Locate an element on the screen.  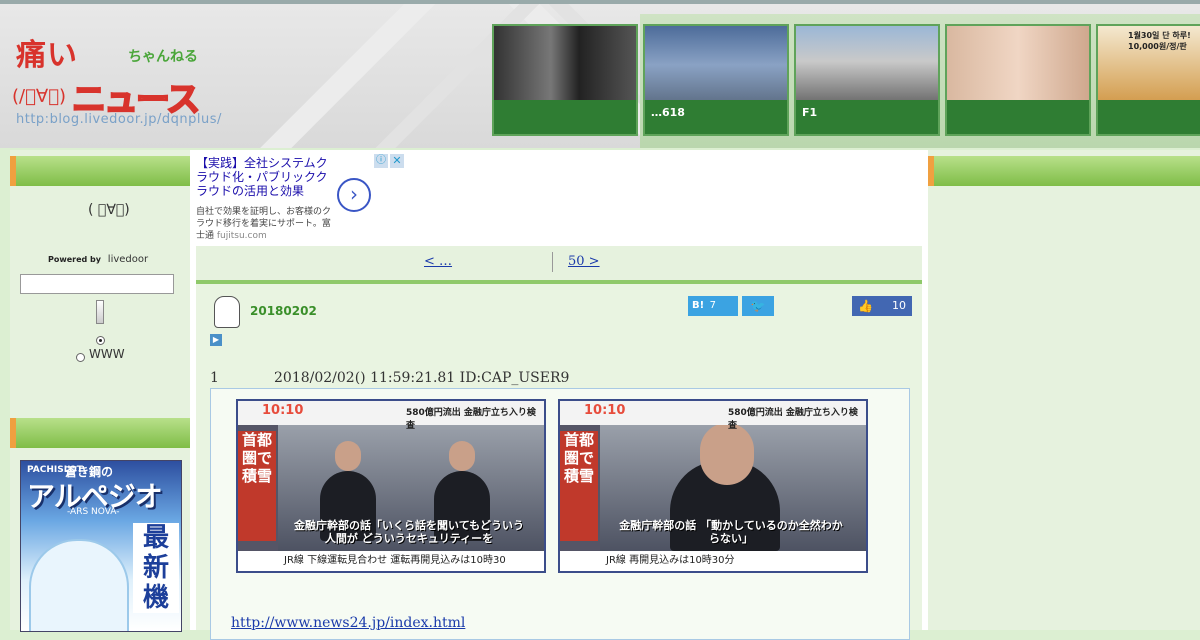
hatena-bookmark-button: B! 7 is located at coordinates (713, 306).